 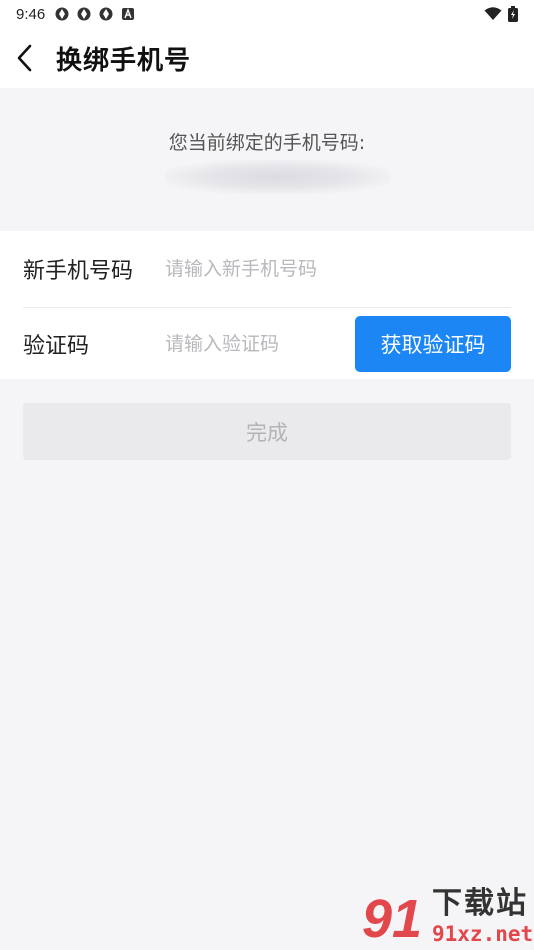 I want to click on chevron-left-icon, so click(x=24, y=58).